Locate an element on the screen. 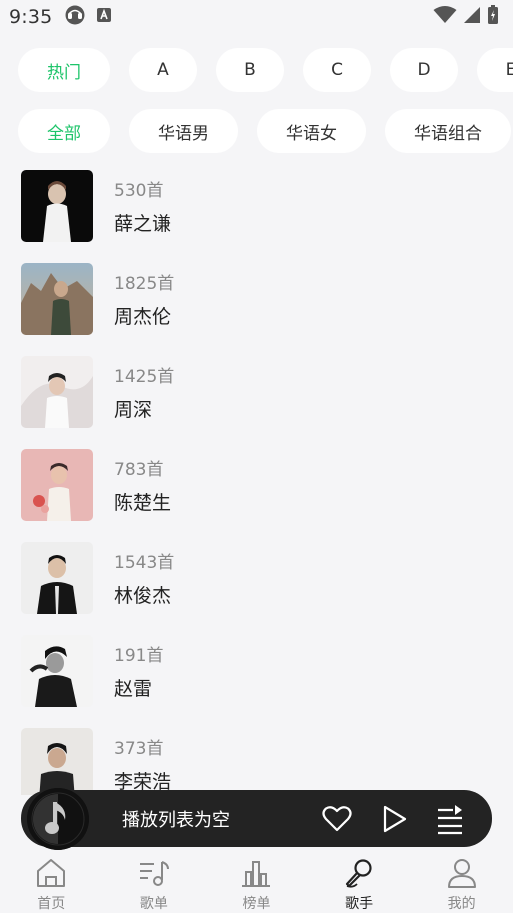  playlist-note-icon is located at coordinates (154, 875).